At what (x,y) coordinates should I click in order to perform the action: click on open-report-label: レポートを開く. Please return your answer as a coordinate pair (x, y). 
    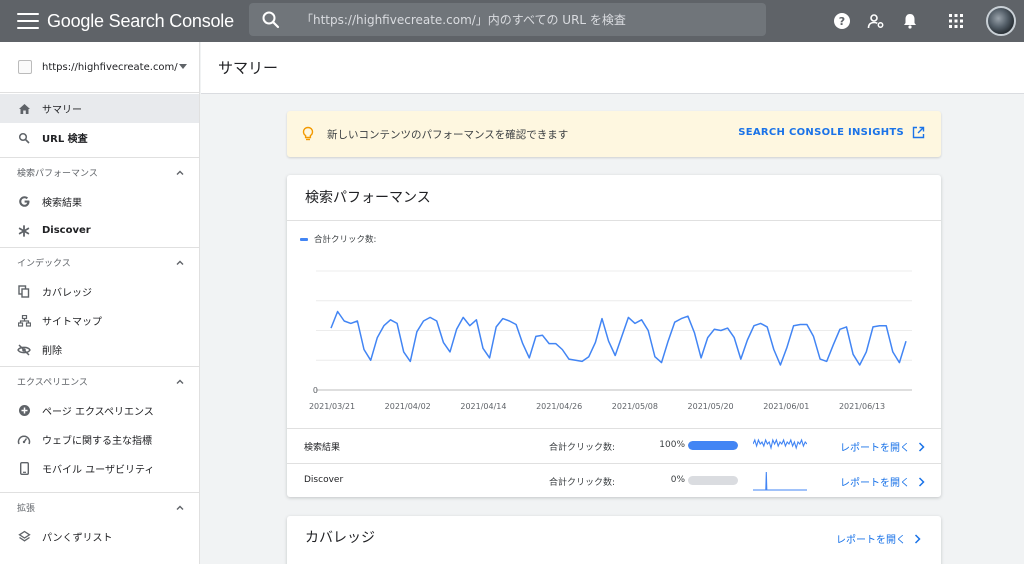
    Looking at the image, I should click on (875, 448).